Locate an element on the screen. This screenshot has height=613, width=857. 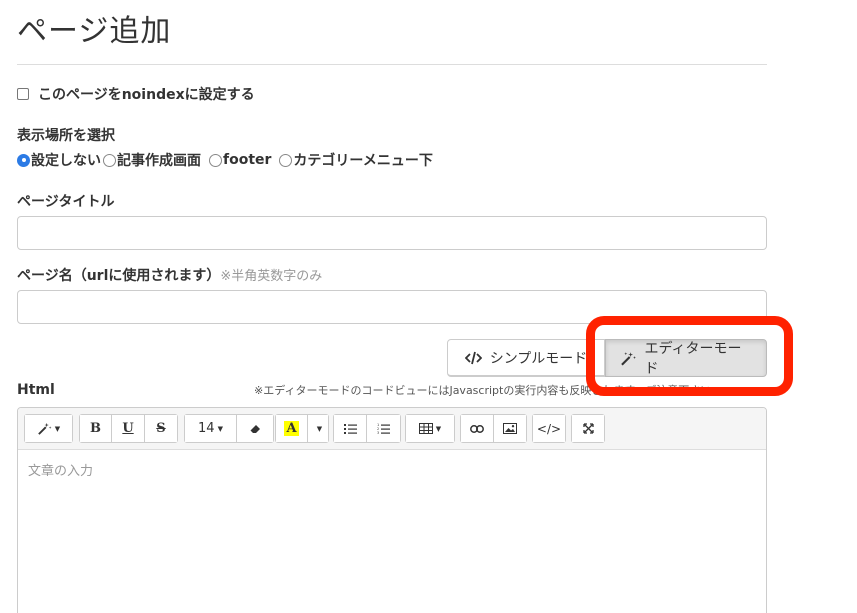
magic-wand-icon is located at coordinates (44, 428).